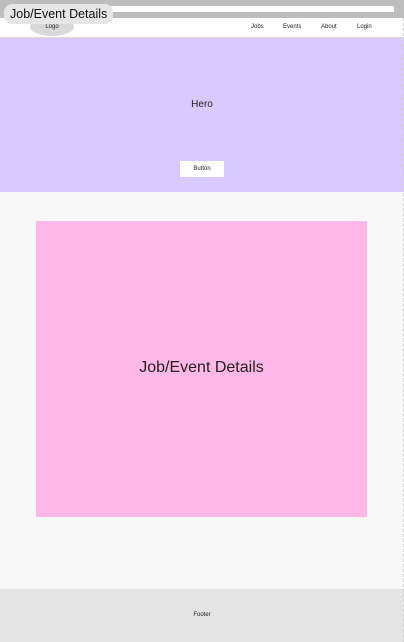 This screenshot has width=404, height=642. I want to click on nav-link-about: About, so click(329, 27).